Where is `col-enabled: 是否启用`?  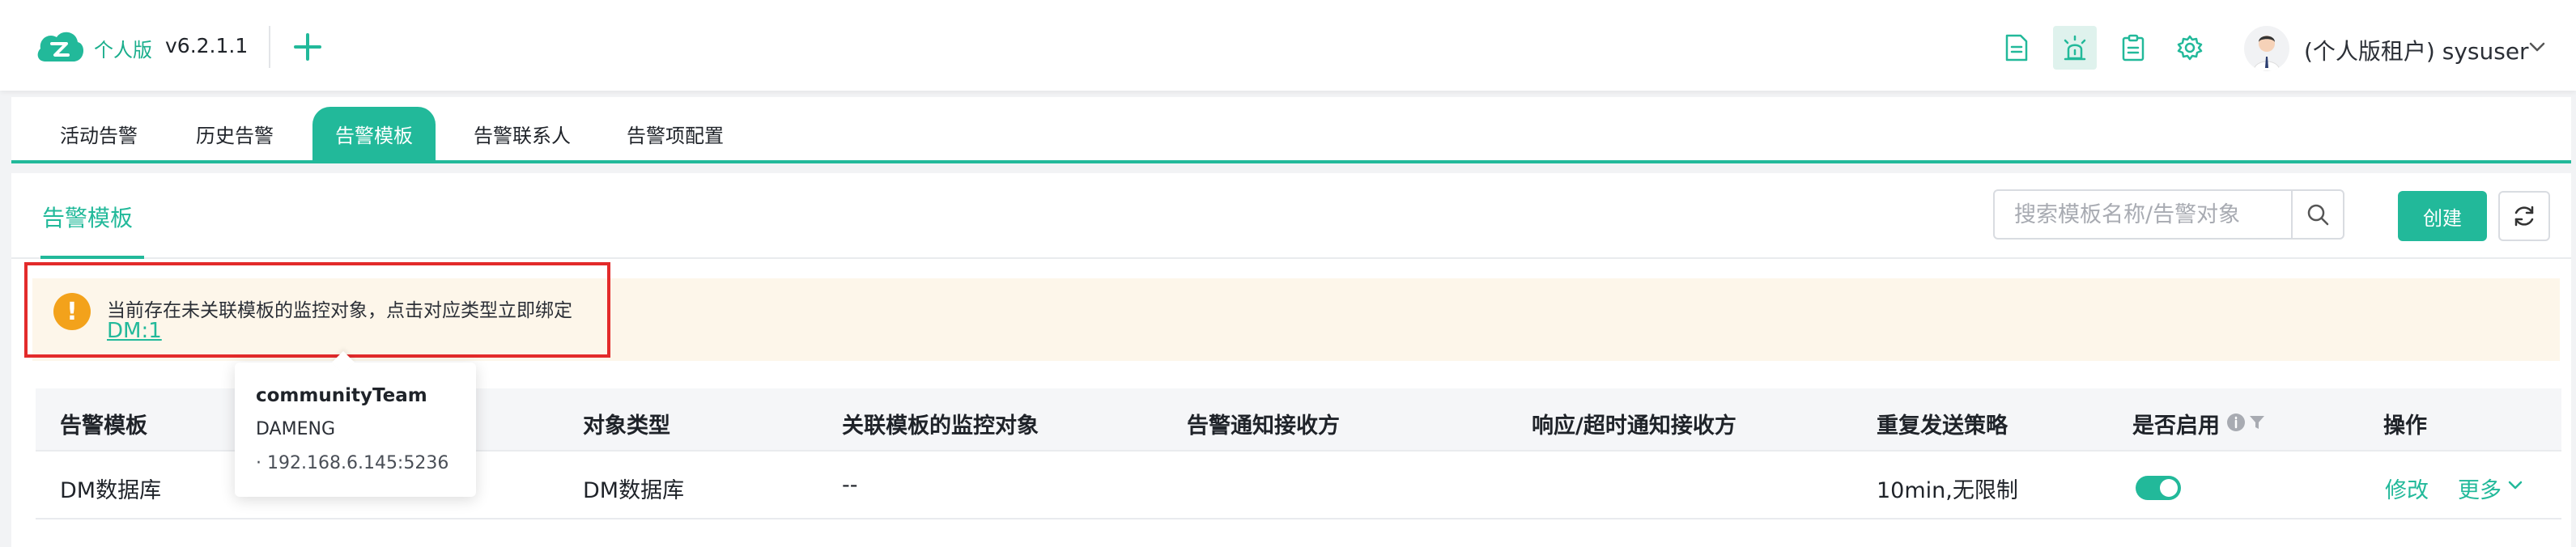
col-enabled: 是否启用 is located at coordinates (2176, 426).